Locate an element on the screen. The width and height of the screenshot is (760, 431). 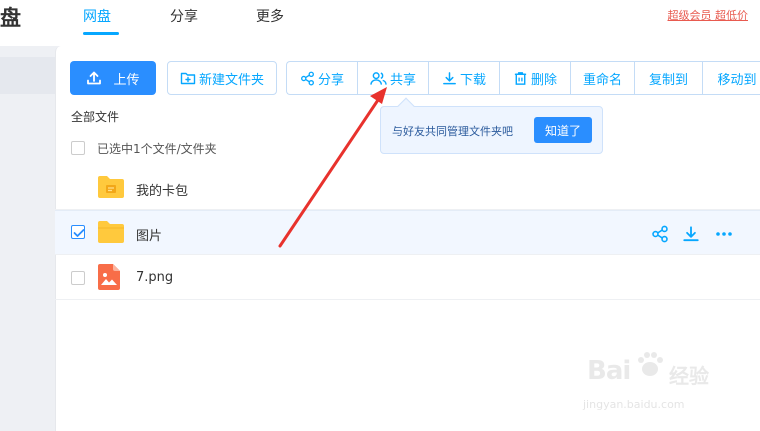
delete-label: 删除 is located at coordinates (543, 80).